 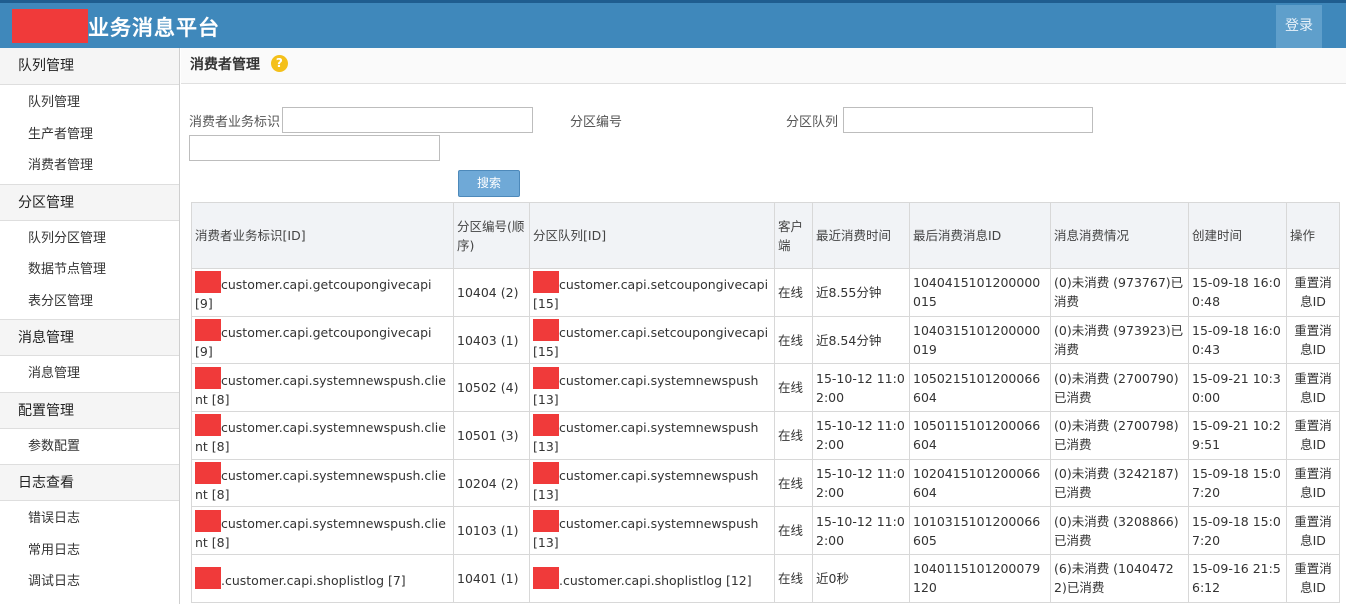 I want to click on cell-last-id-text: 1040315101200000019, so click(x=977, y=340).